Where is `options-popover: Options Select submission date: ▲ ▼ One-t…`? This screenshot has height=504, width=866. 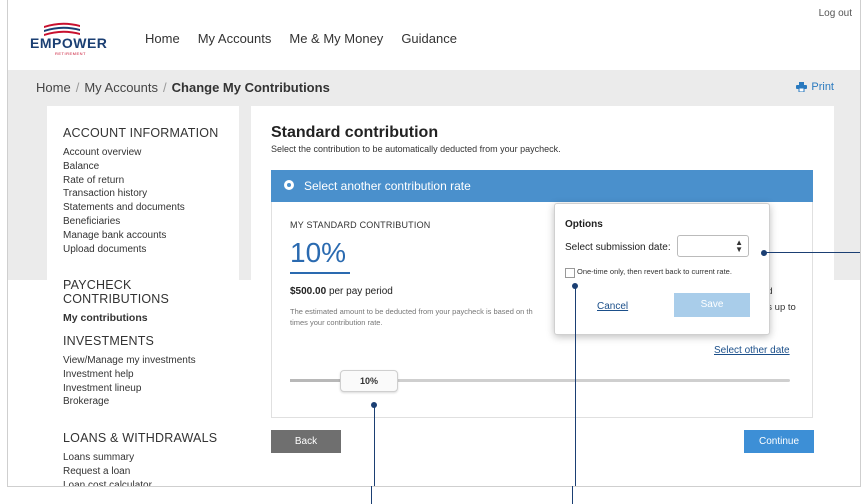 options-popover: Options Select submission date: ▲ ▼ One-t… is located at coordinates (662, 269).